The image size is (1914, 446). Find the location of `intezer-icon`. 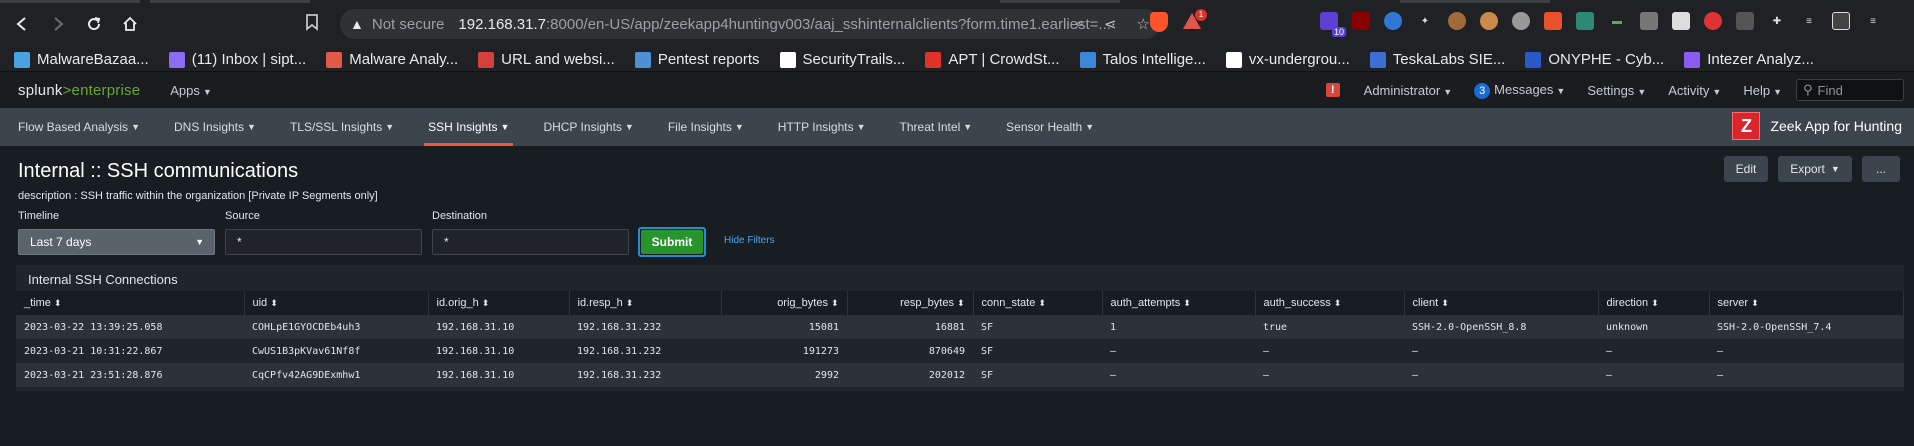

intezer-icon is located at coordinates (1692, 59).